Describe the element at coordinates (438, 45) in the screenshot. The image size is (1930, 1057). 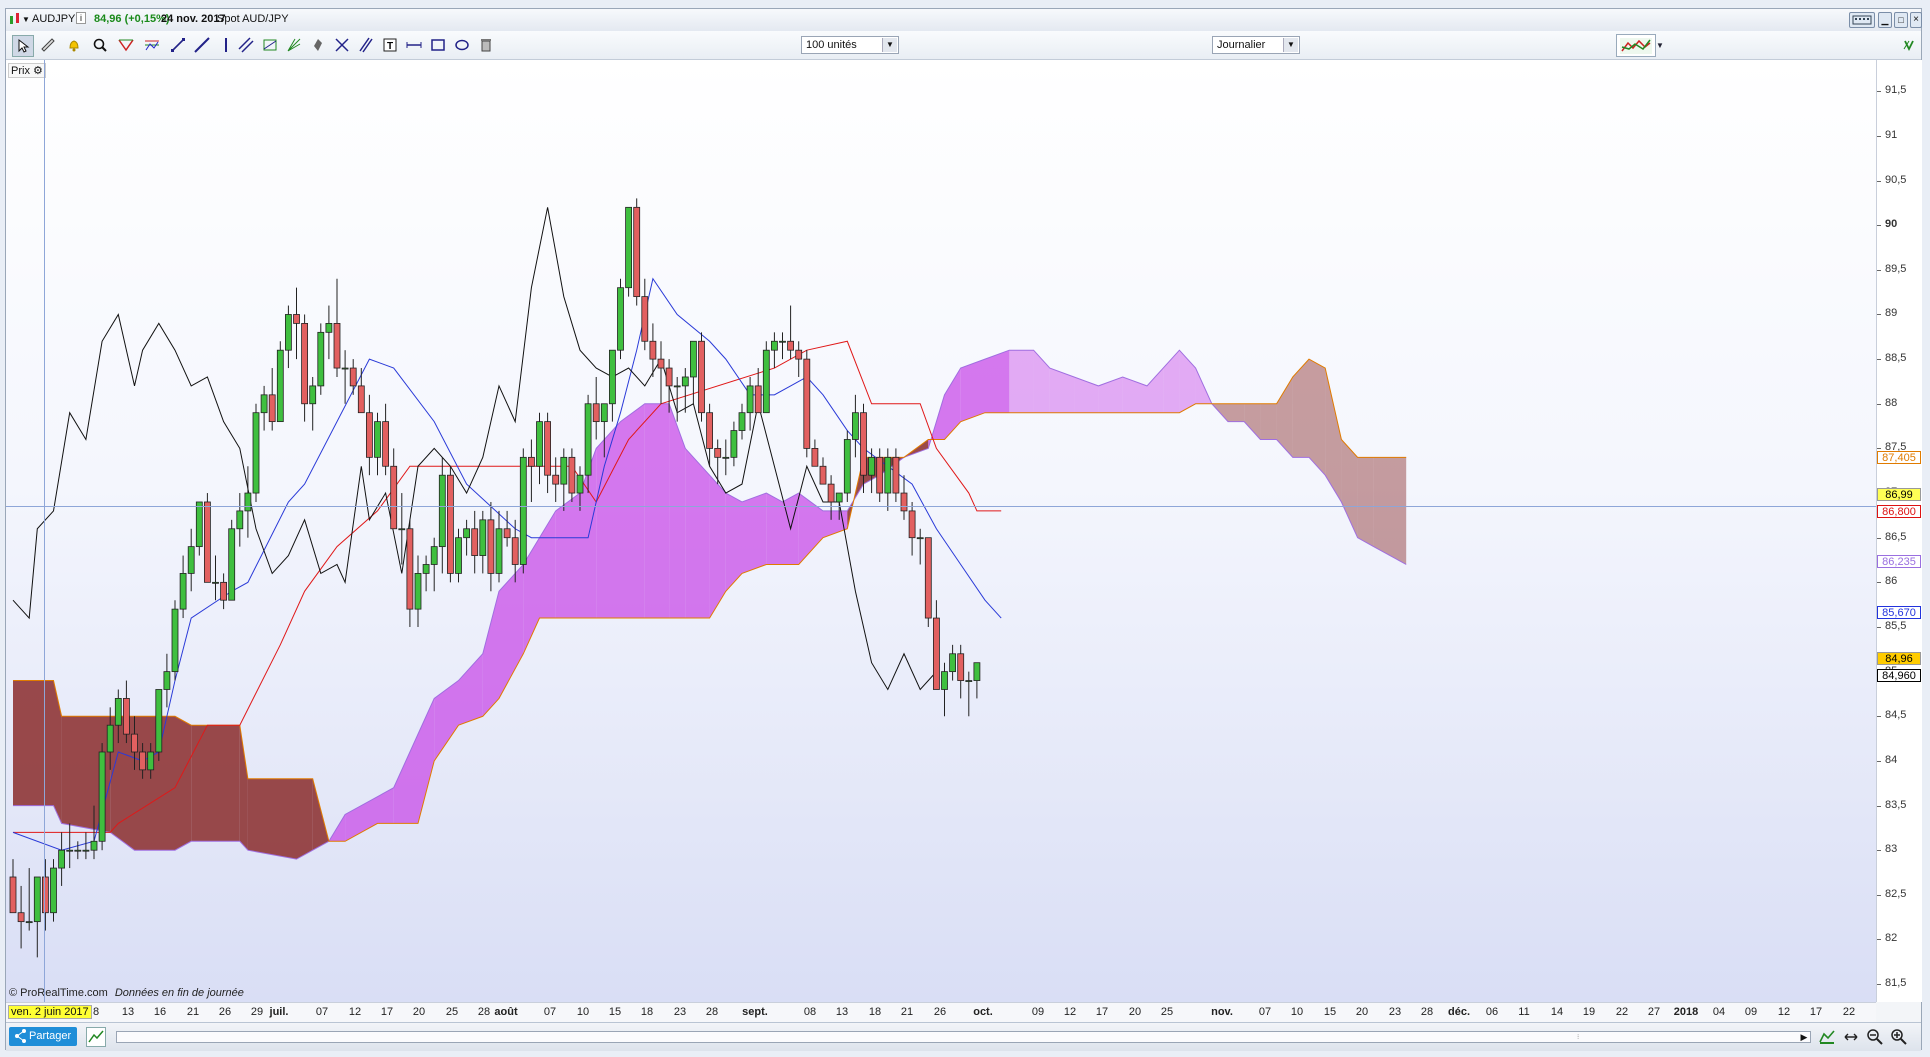
I see `rectangle-icon` at that location.